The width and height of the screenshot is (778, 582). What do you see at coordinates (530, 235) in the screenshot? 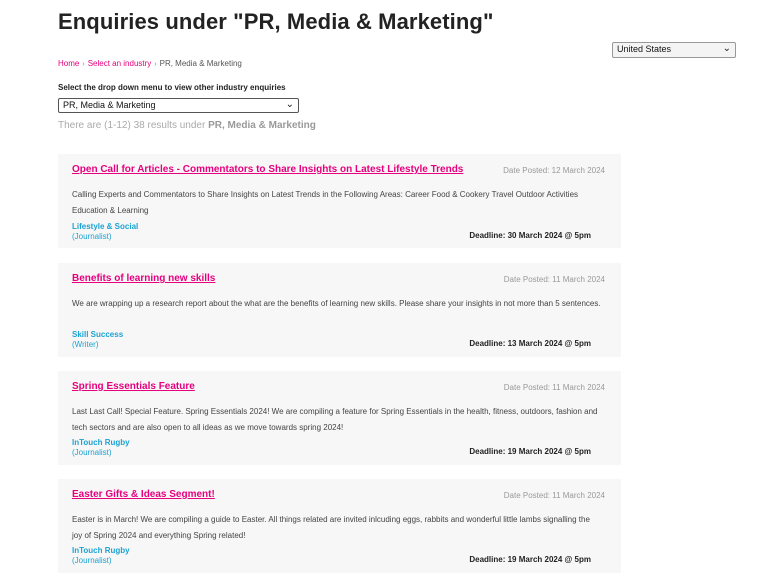
I see `enquiry-deadline: Deadline: 30 March 2024 @ 5pm` at bounding box center [530, 235].